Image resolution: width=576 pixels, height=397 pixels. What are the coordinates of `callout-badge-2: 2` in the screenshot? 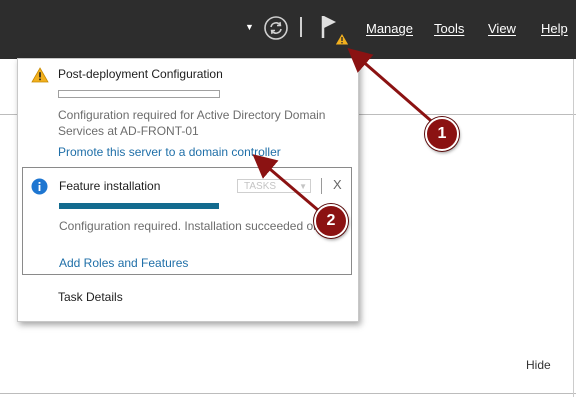 It's located at (331, 221).